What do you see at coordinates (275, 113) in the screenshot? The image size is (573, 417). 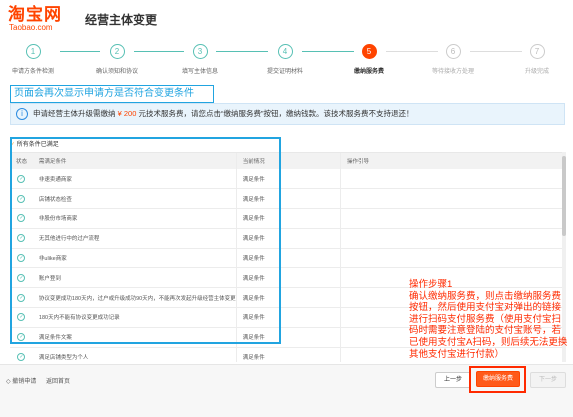 I see `notice-suffix: 元技术服务费，请您点击“缴纳服务费”按钮，缴纳钱款。该技术服务费不支持退还！` at bounding box center [275, 113].